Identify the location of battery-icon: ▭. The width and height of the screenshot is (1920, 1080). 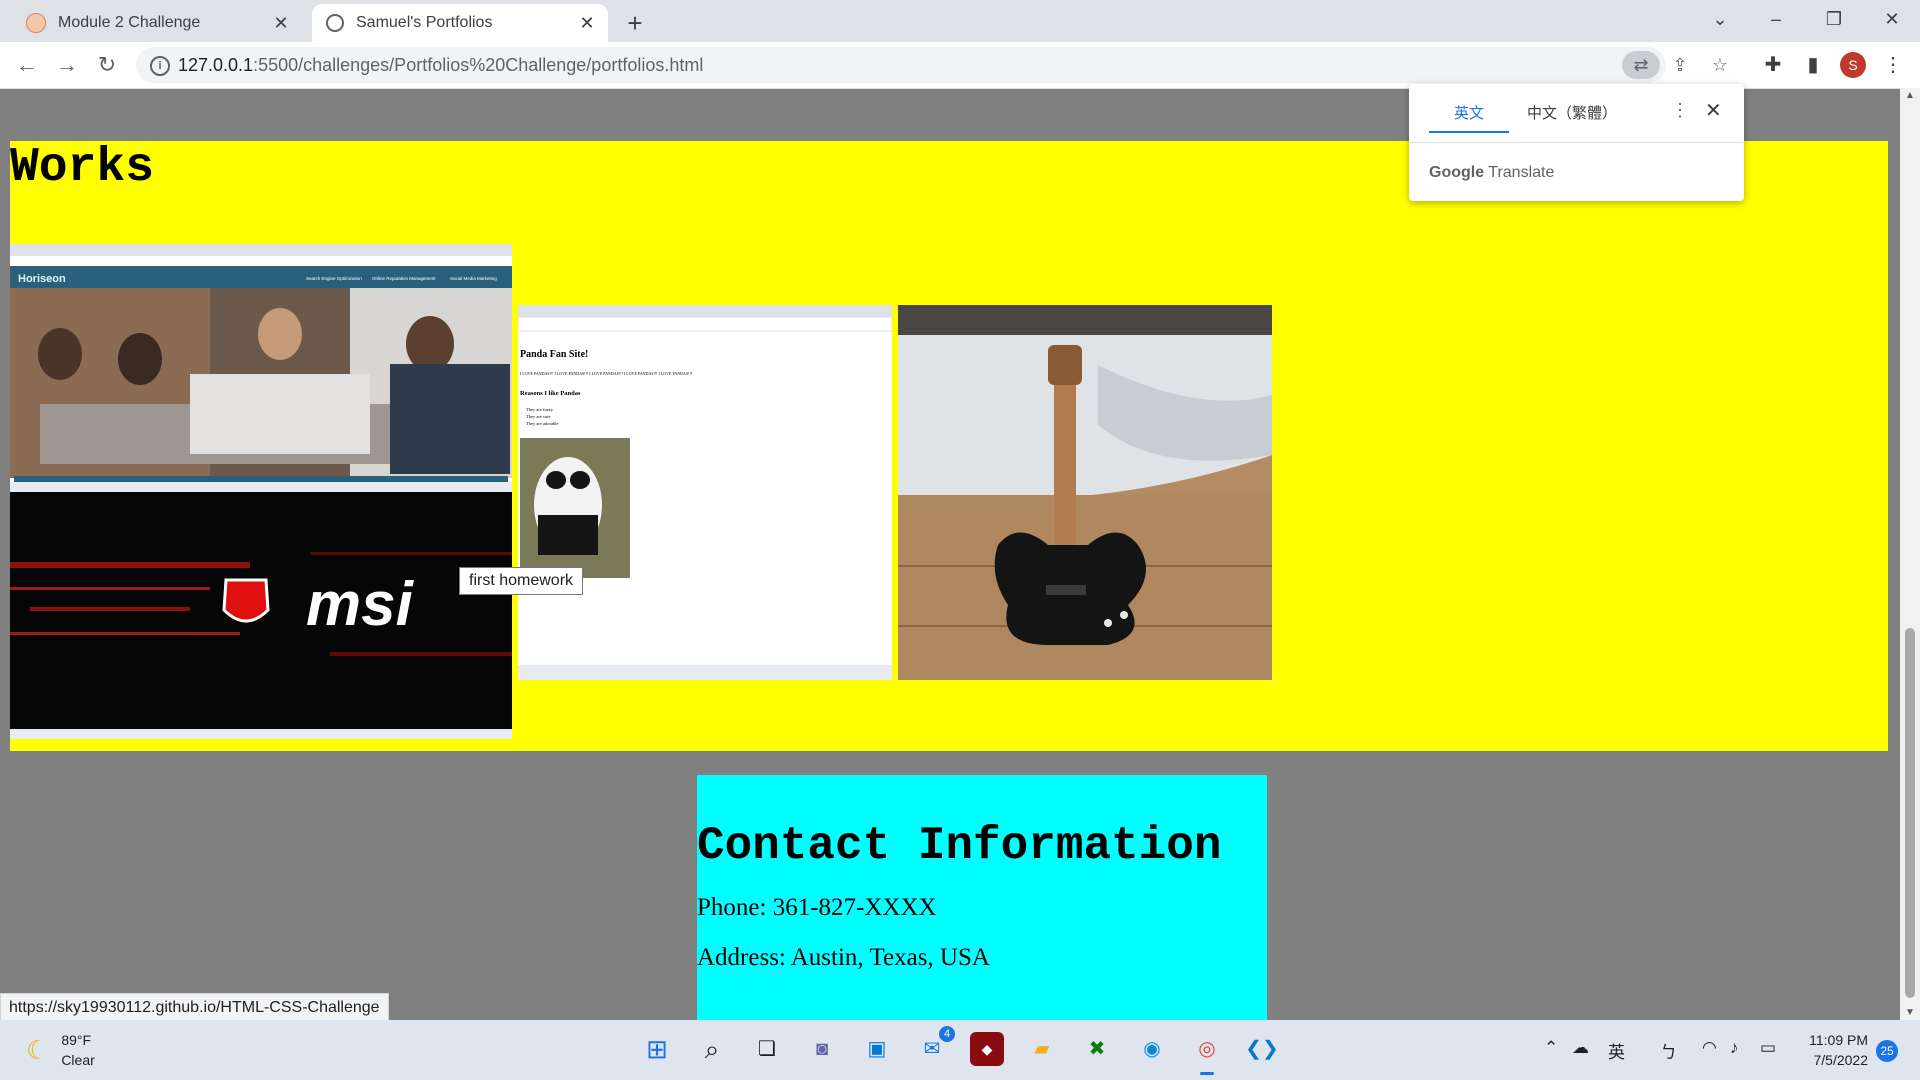
(1768, 1048).